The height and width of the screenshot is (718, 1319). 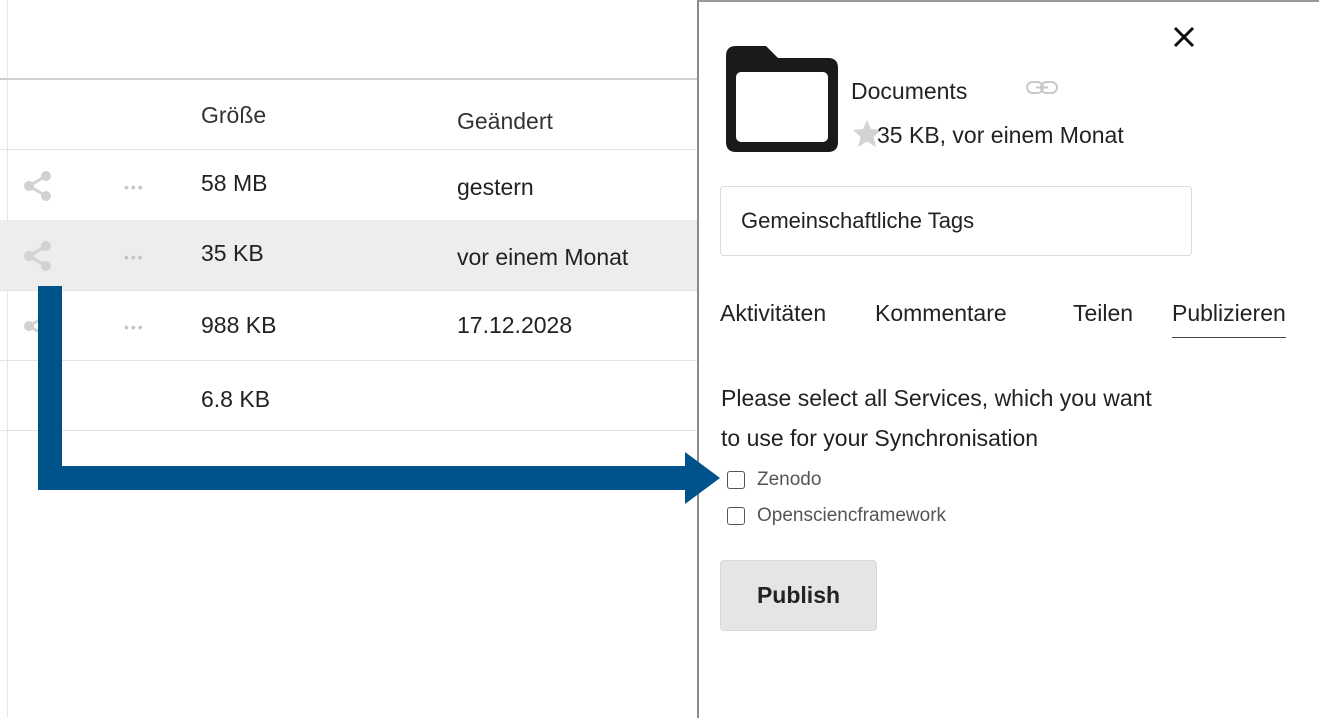 What do you see at coordinates (1229, 319) in the screenshot?
I see `tab-publish: Publizieren` at bounding box center [1229, 319].